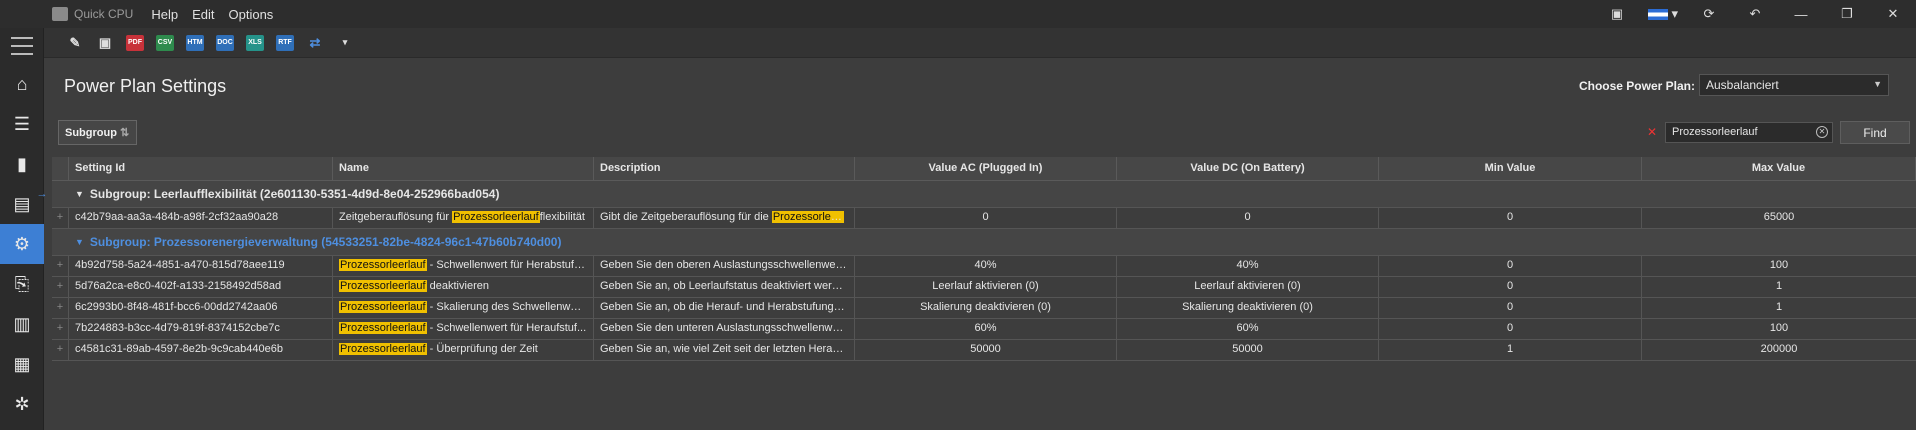 This screenshot has width=1916, height=430. What do you see at coordinates (75, 43) in the screenshot?
I see `edit-icon: ✎` at bounding box center [75, 43].